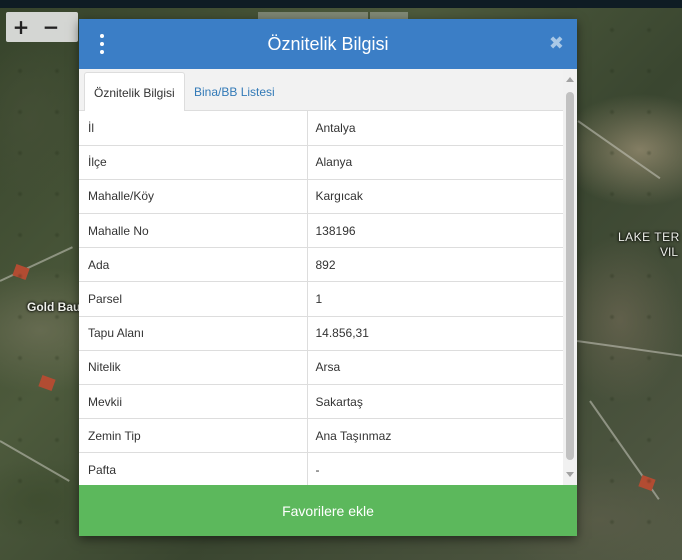 This screenshot has height=560, width=682. What do you see at coordinates (669, 252) in the screenshot?
I see `map-label-lake-2: VIL` at bounding box center [669, 252].